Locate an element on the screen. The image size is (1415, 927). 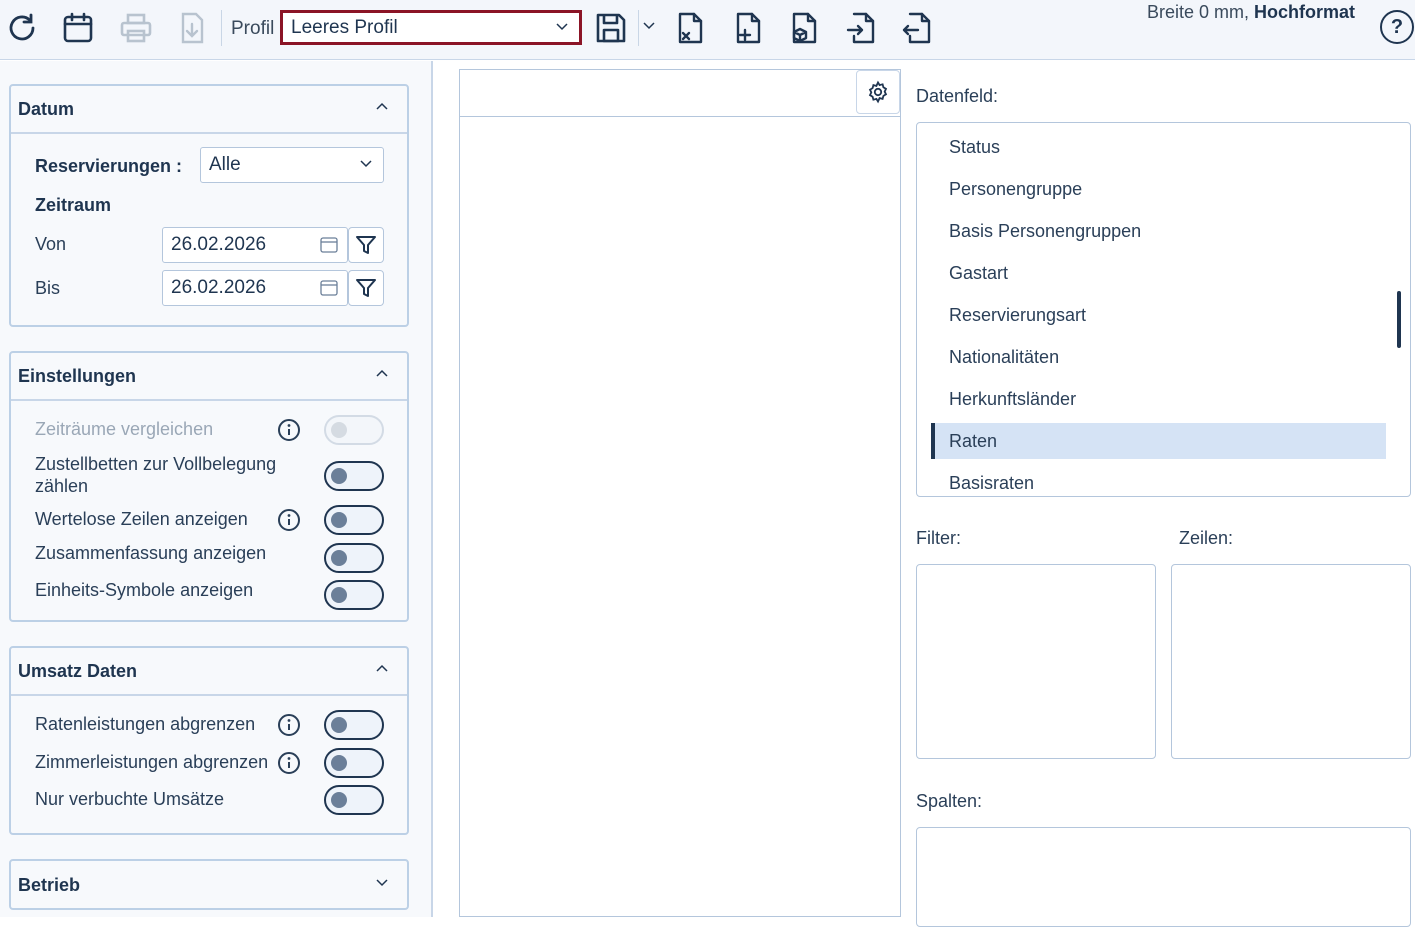
von-date-input: 26.02.2026 is located at coordinates (255, 245).